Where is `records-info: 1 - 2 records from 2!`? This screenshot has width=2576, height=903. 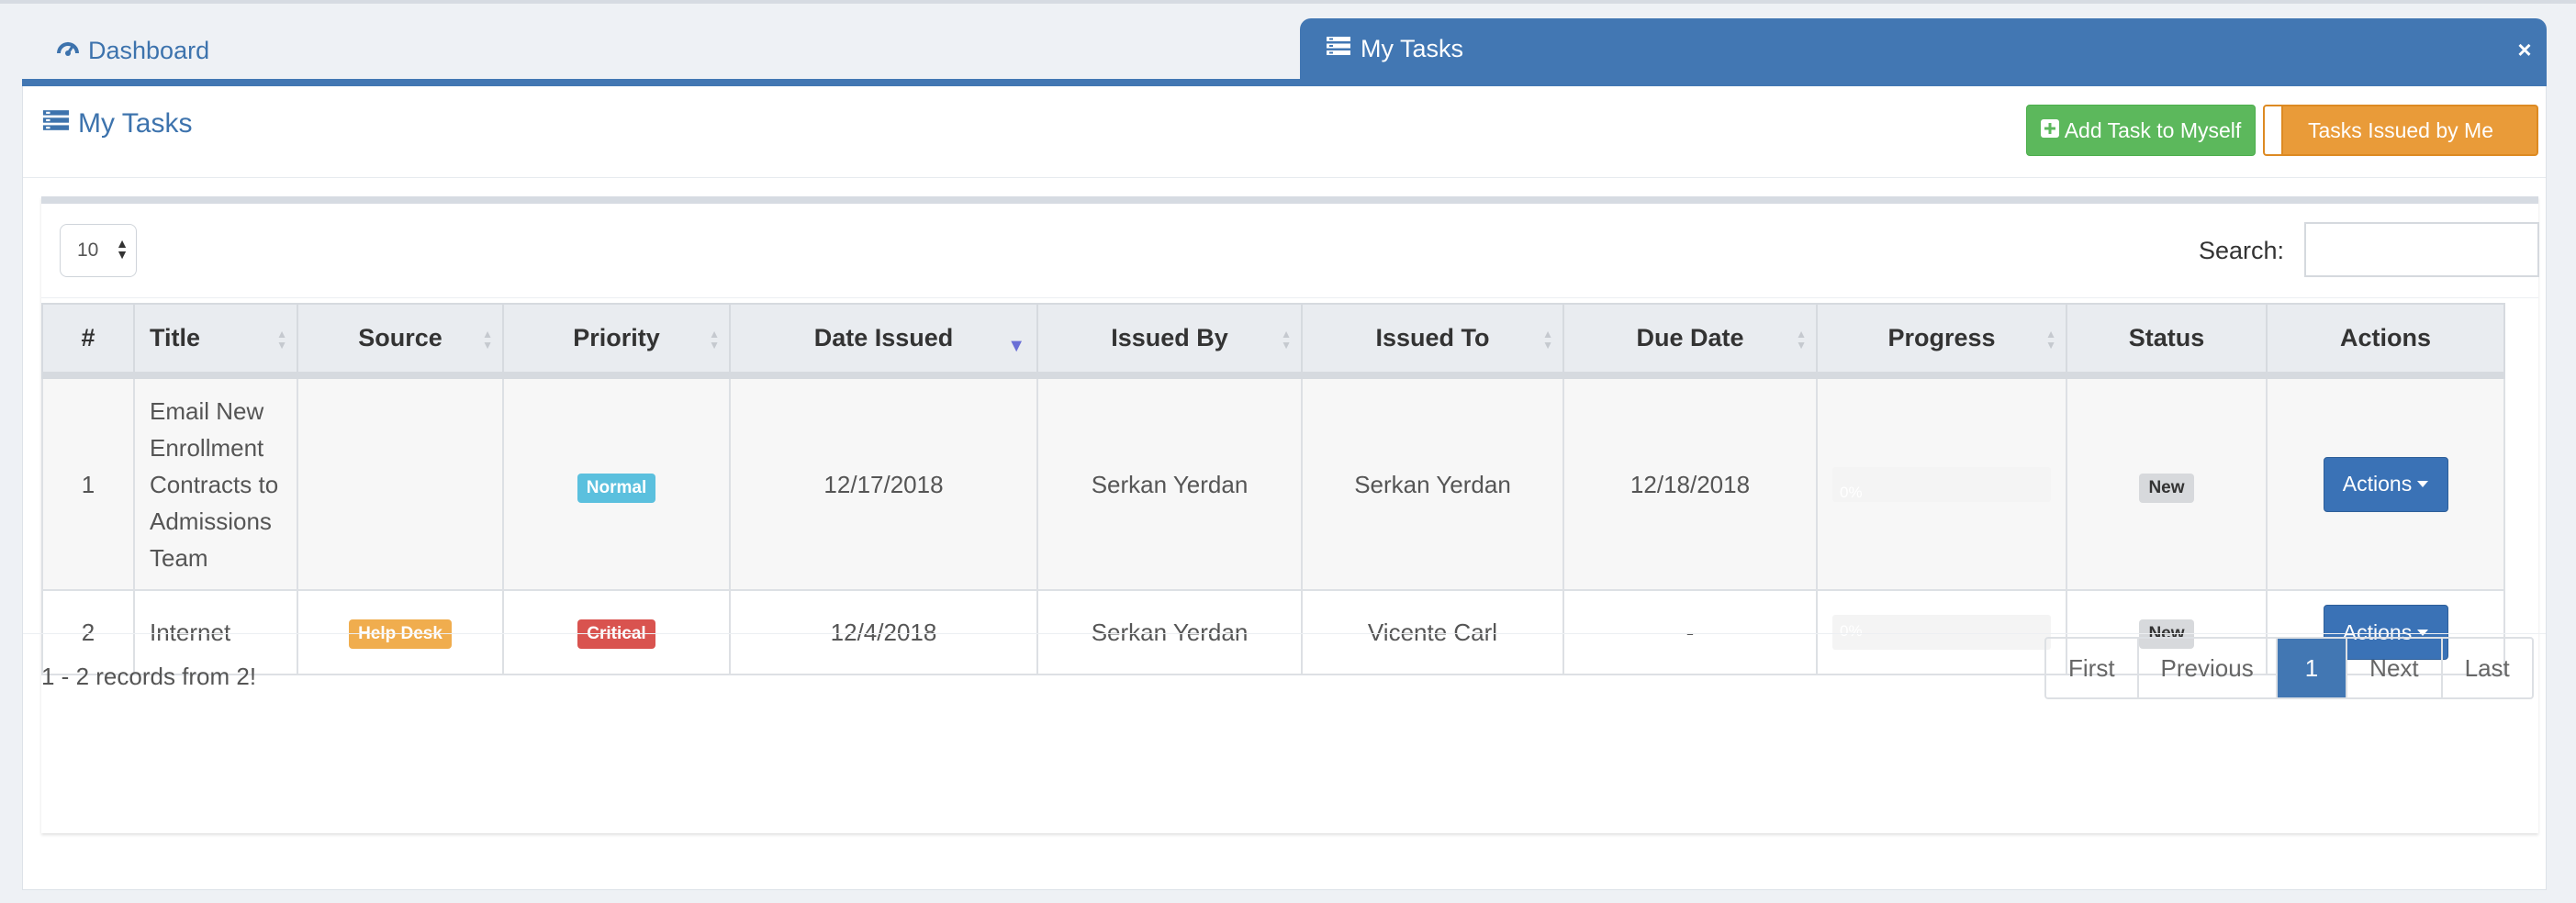 records-info: 1 - 2 records from 2! is located at coordinates (149, 677).